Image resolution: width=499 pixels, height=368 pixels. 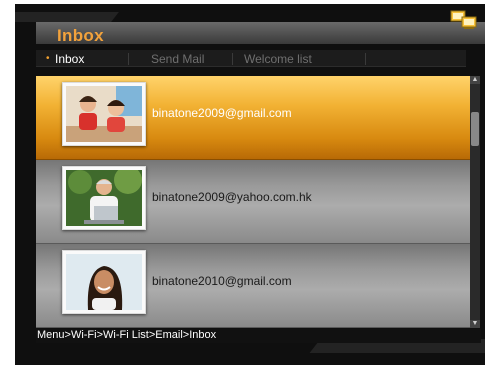 What do you see at coordinates (278, 59) in the screenshot?
I see `tab-welcome-list: Welcome list` at bounding box center [278, 59].